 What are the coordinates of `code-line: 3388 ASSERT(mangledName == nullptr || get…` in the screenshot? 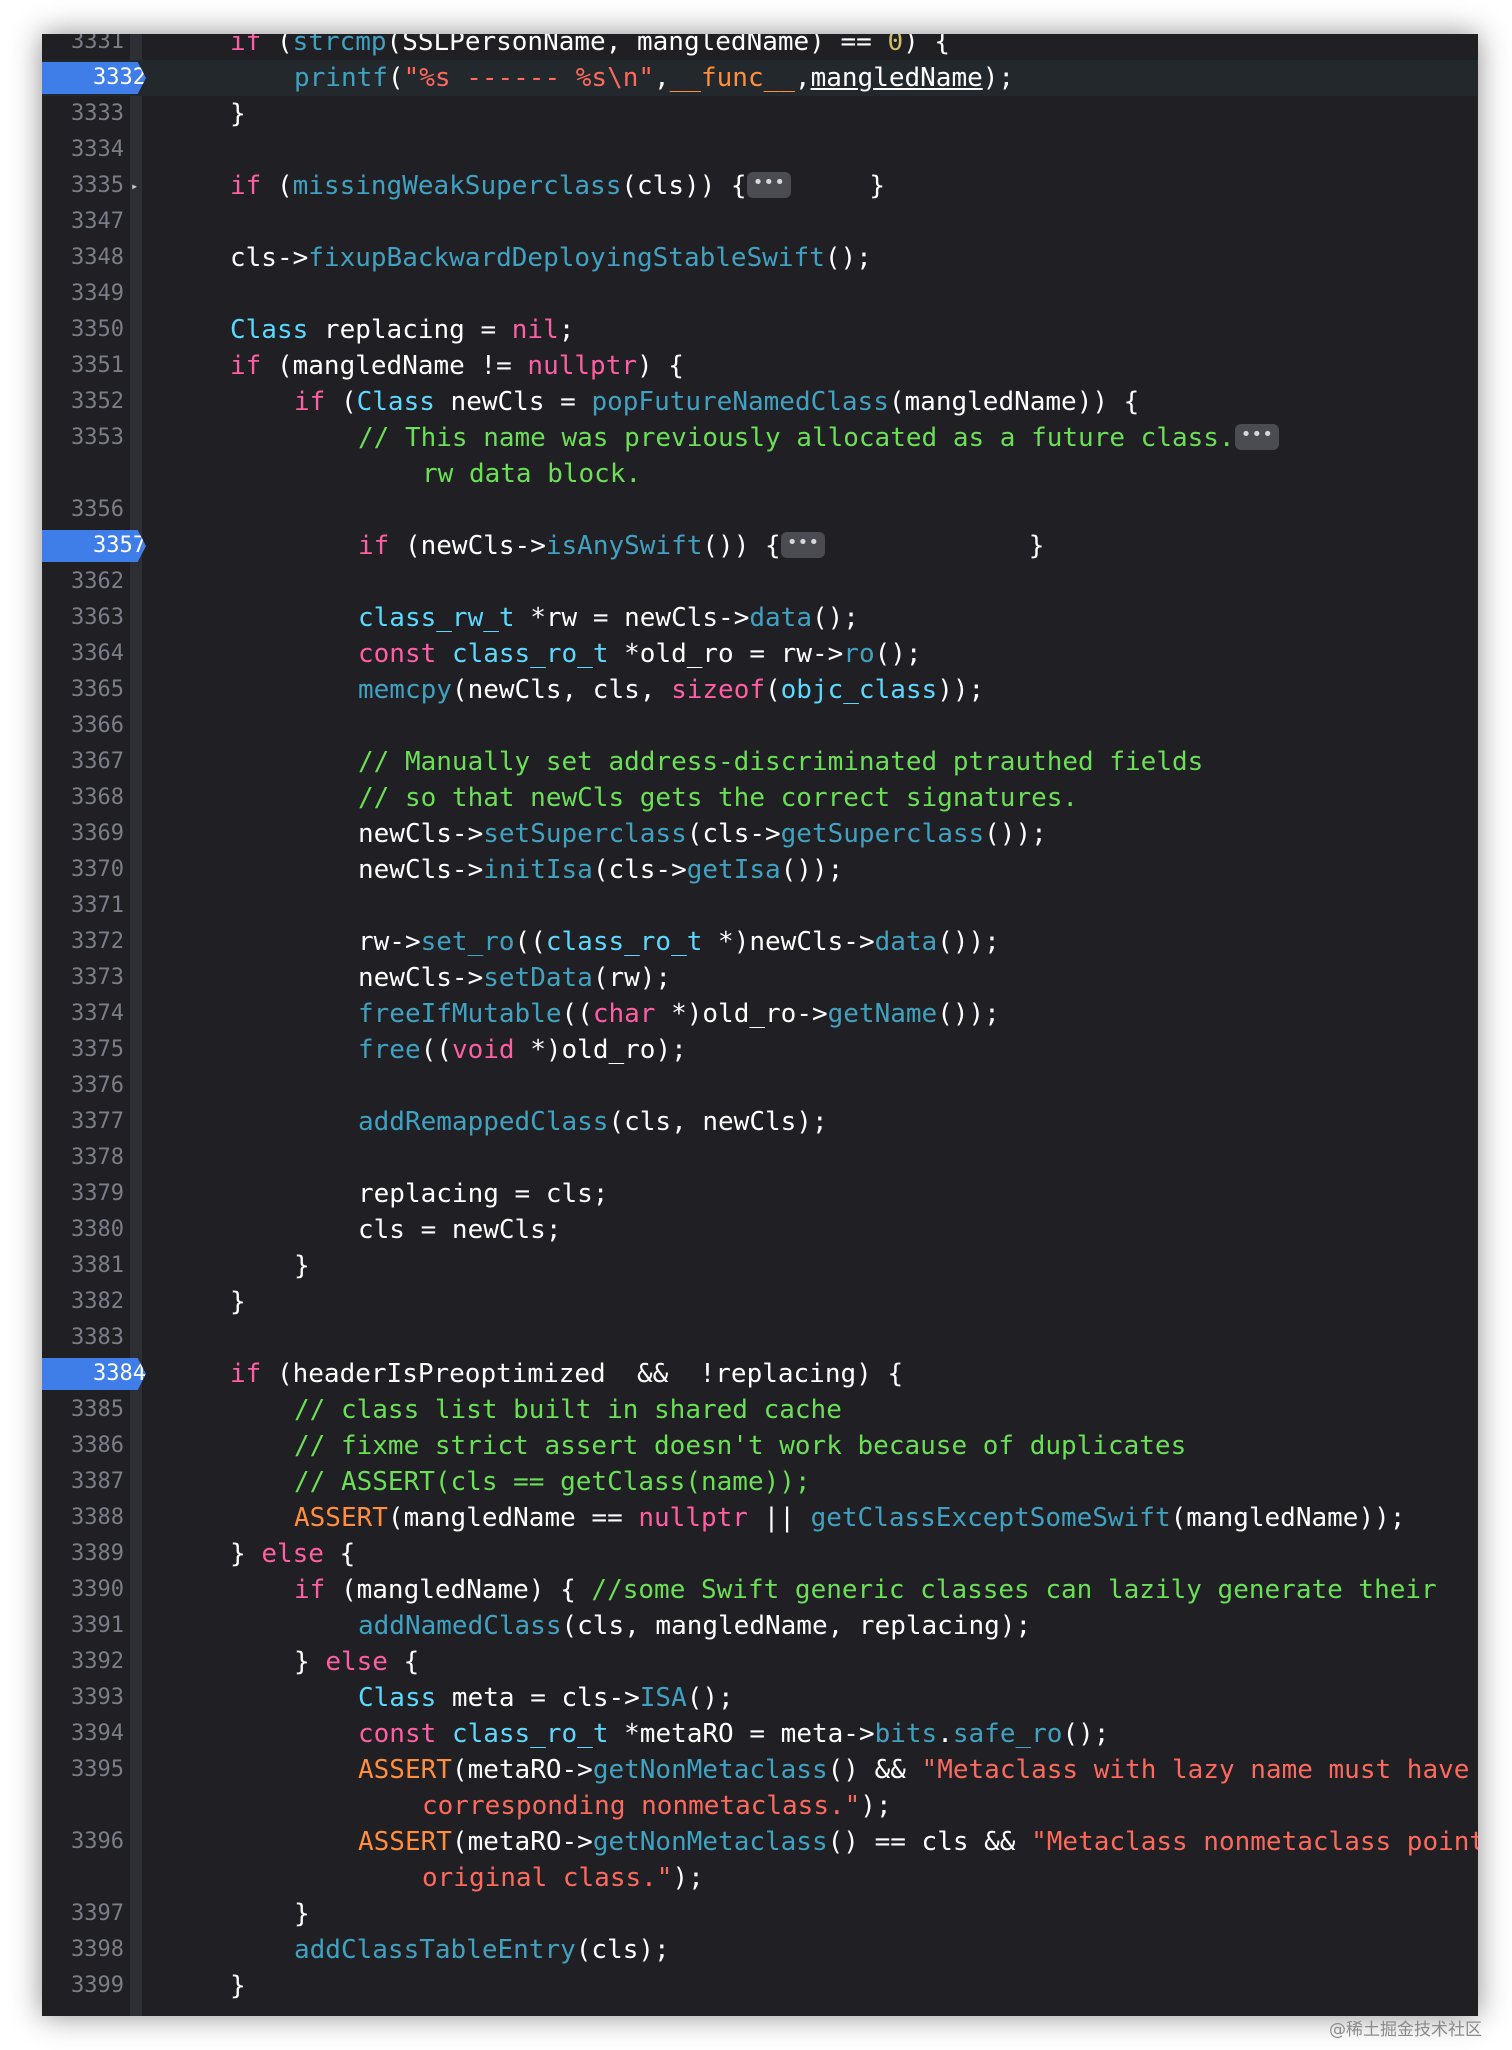 It's located at (760, 1518).